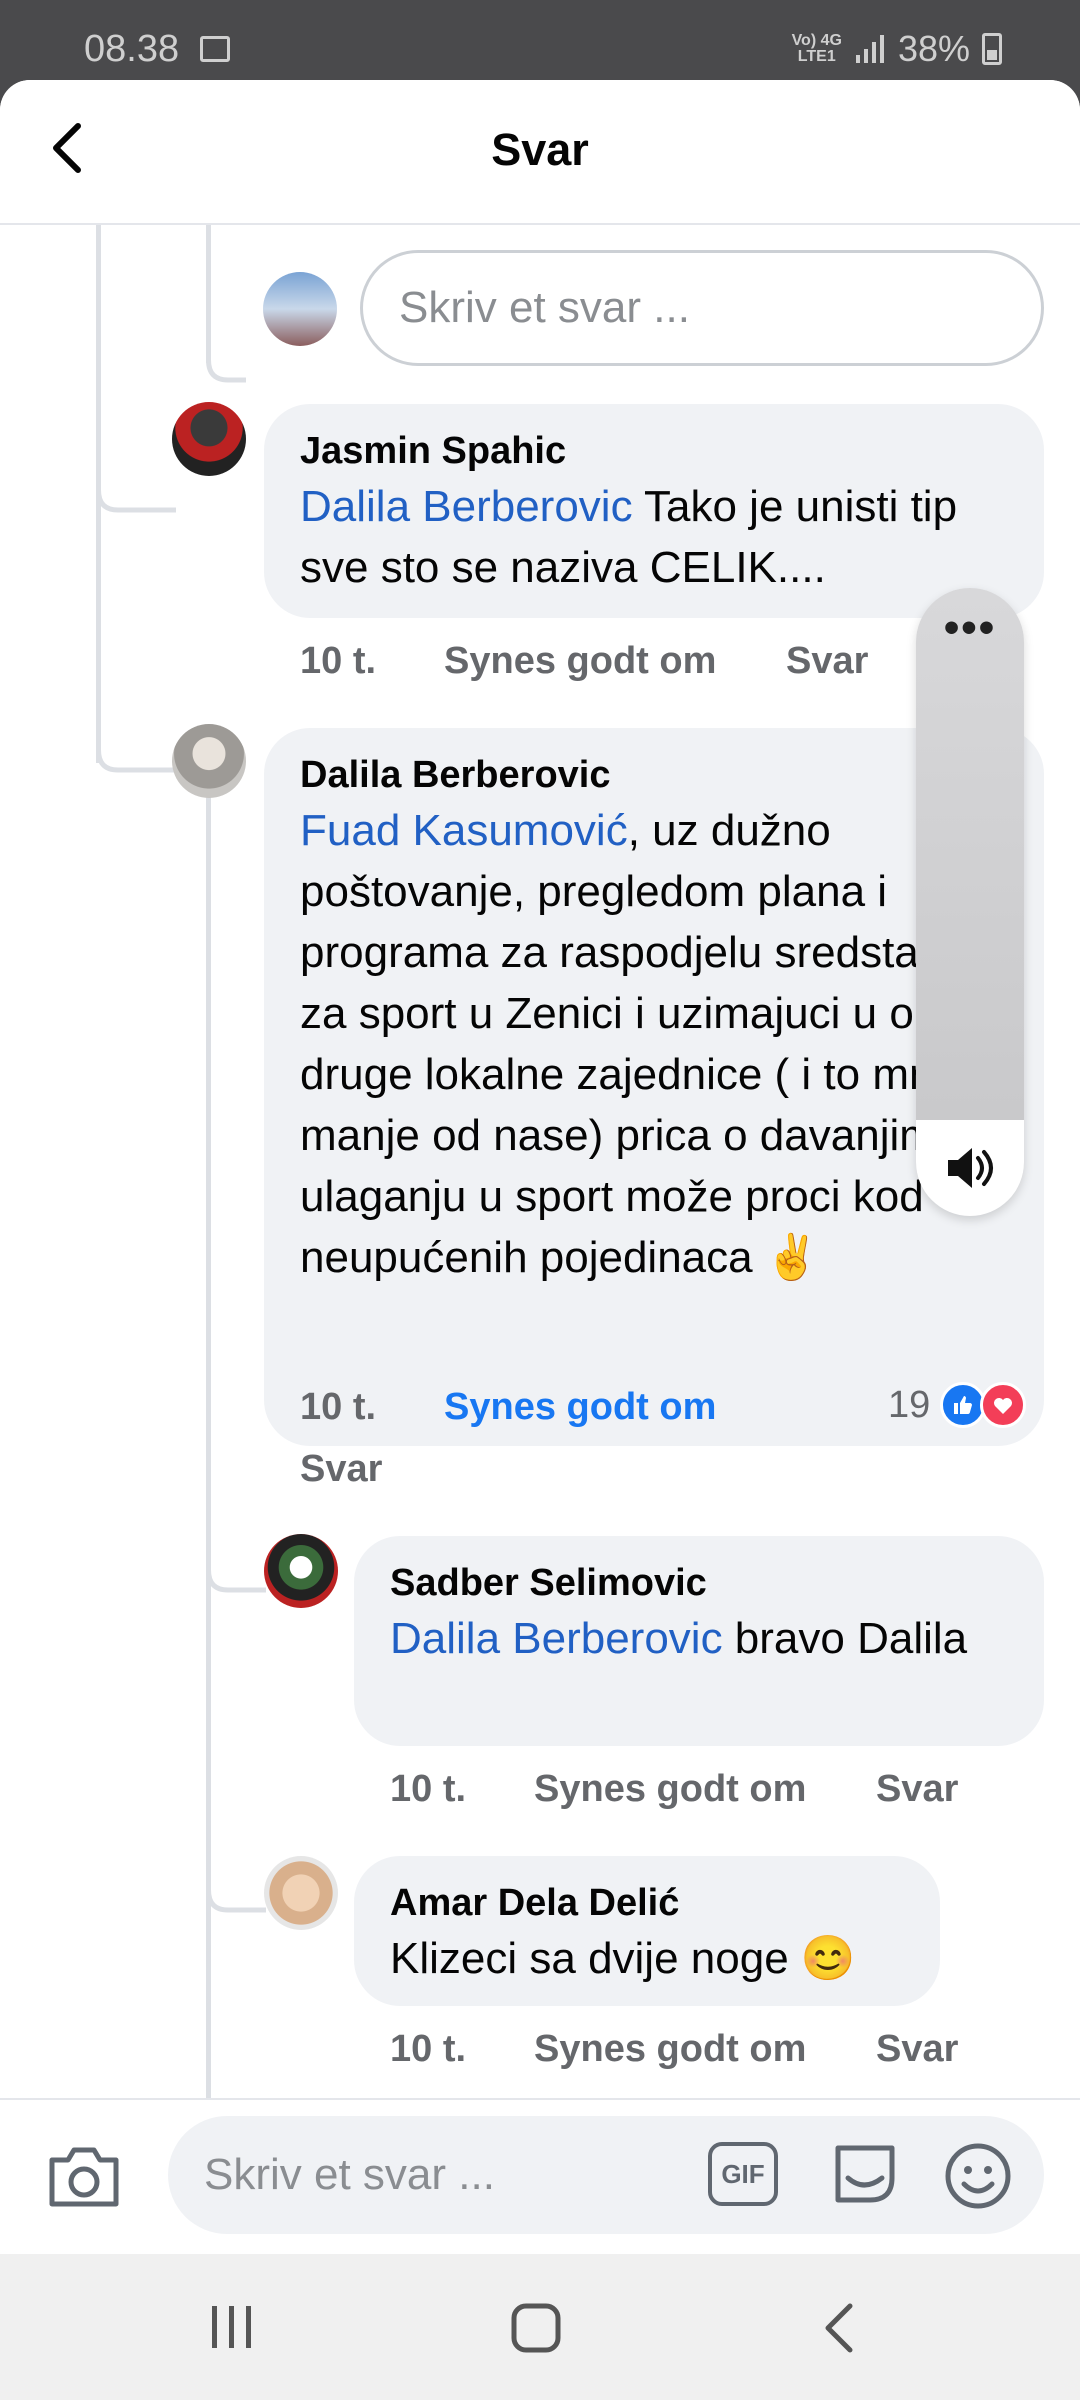 This screenshot has height=2400, width=1080. Describe the element at coordinates (743, 2174) in the screenshot. I see `gif-button: GIF` at that location.